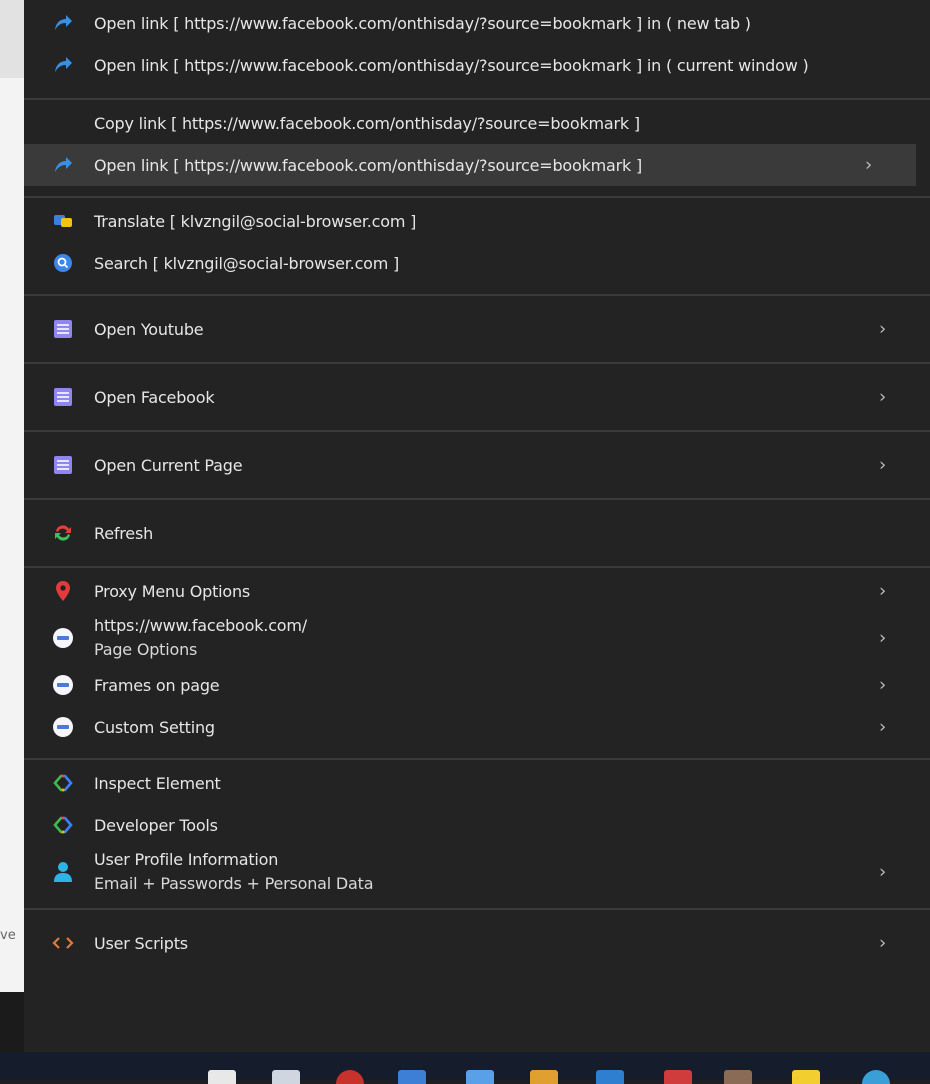 This screenshot has height=1084, width=930. What do you see at coordinates (63, 263) in the screenshot?
I see `search-icon` at bounding box center [63, 263].